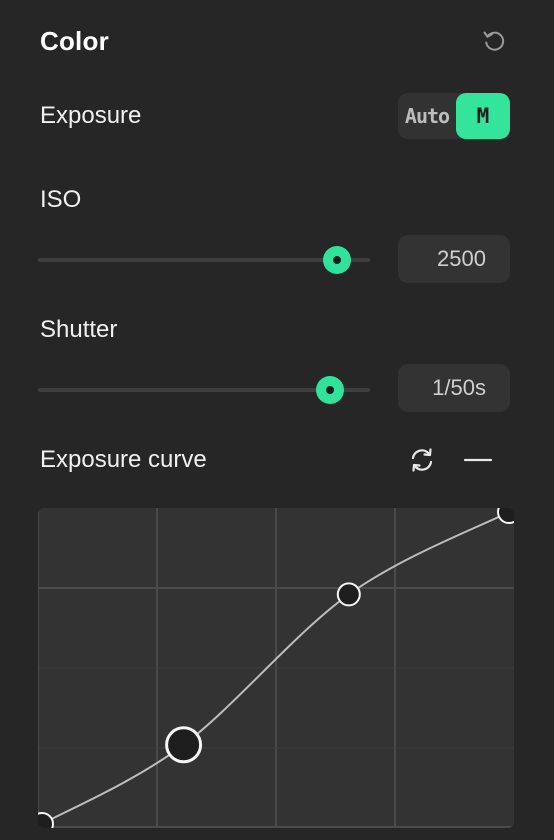 The image size is (554, 840). I want to click on refresh-icon, so click(422, 460).